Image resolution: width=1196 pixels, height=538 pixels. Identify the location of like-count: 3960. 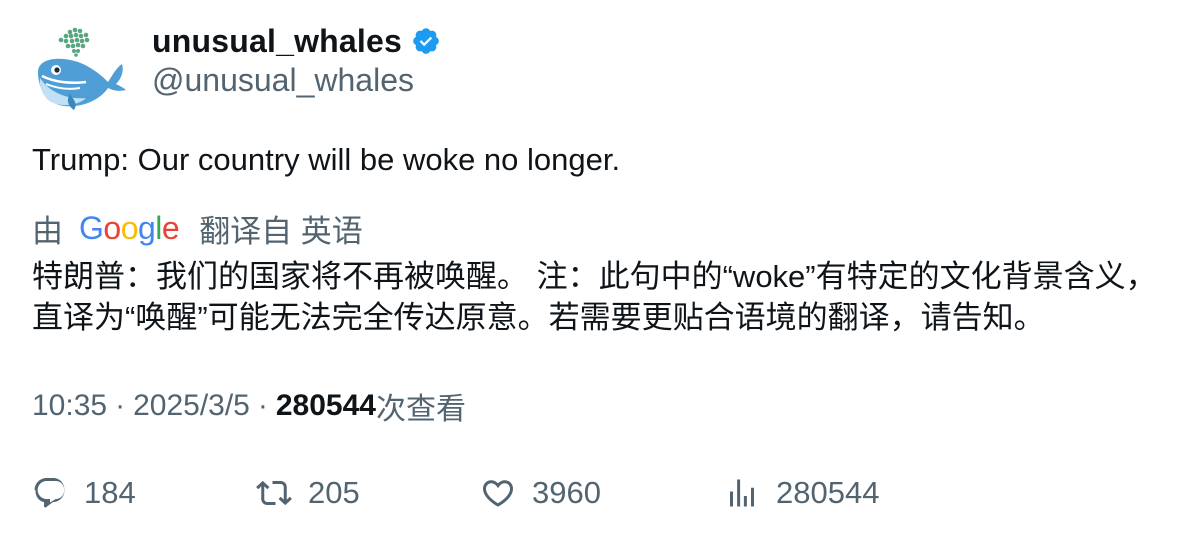
(566, 492).